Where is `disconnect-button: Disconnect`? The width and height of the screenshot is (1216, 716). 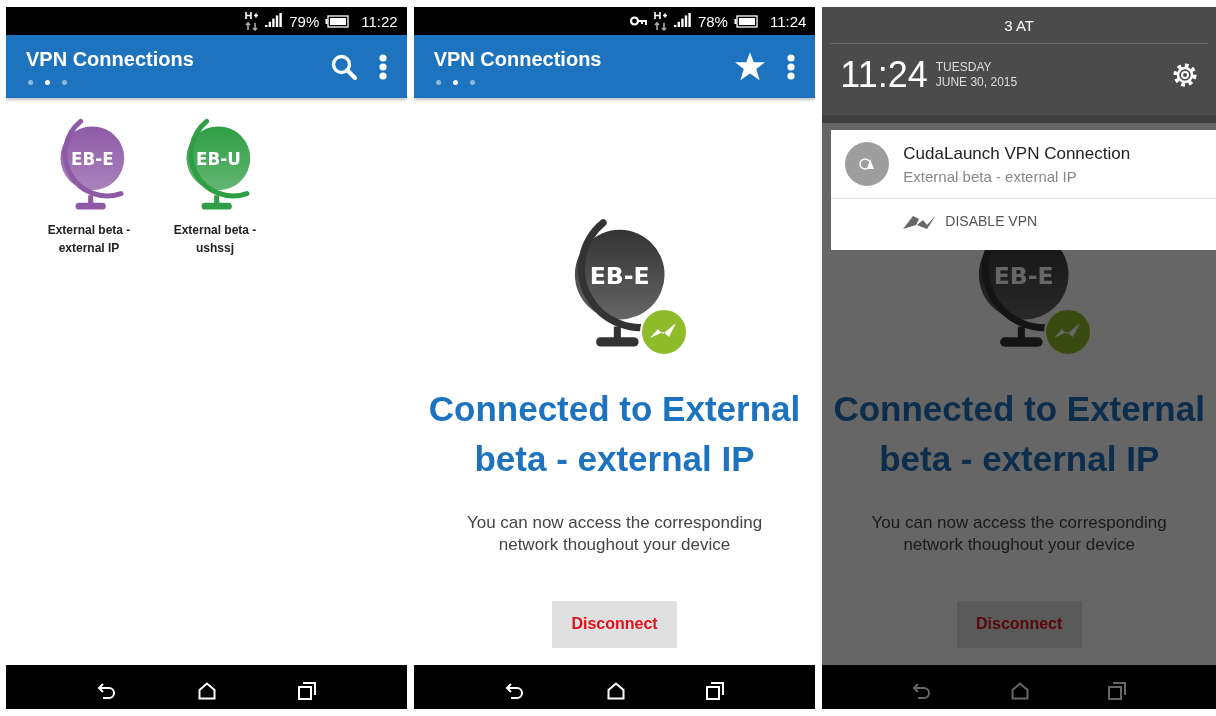 disconnect-button: Disconnect is located at coordinates (614, 624).